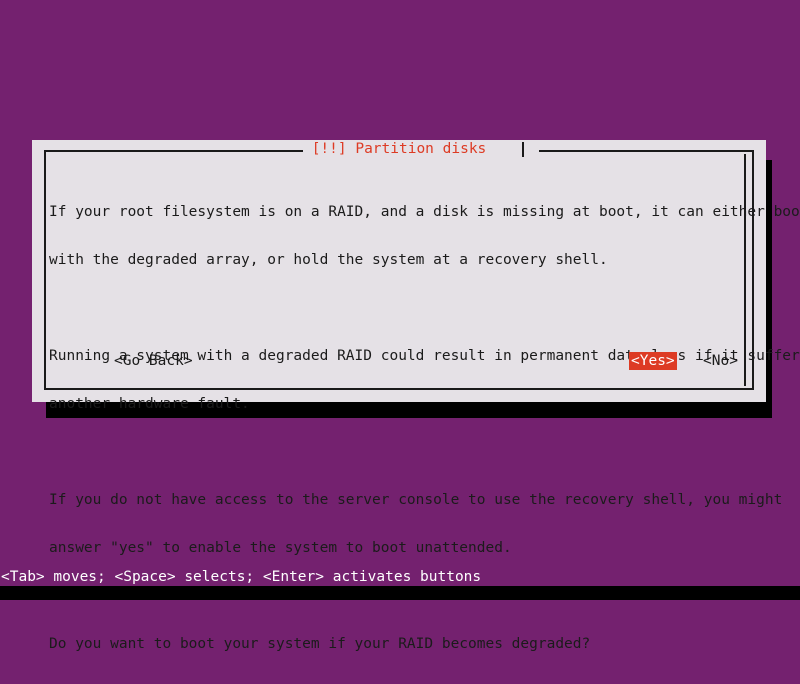 The height and width of the screenshot is (684, 800). What do you see at coordinates (399, 149) in the screenshot?
I see `dialog-title: [!!] Partition disks` at bounding box center [399, 149].